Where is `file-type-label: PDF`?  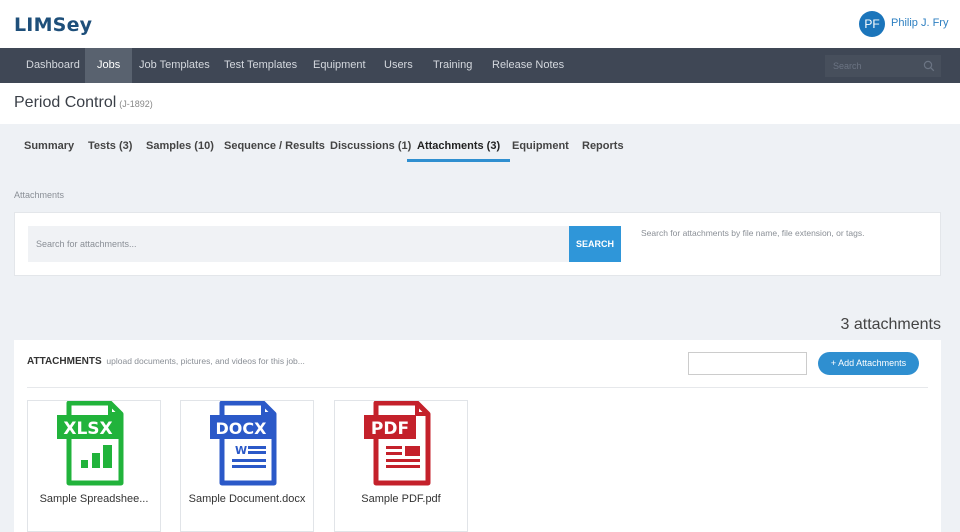 file-type-label: PDF is located at coordinates (390, 429).